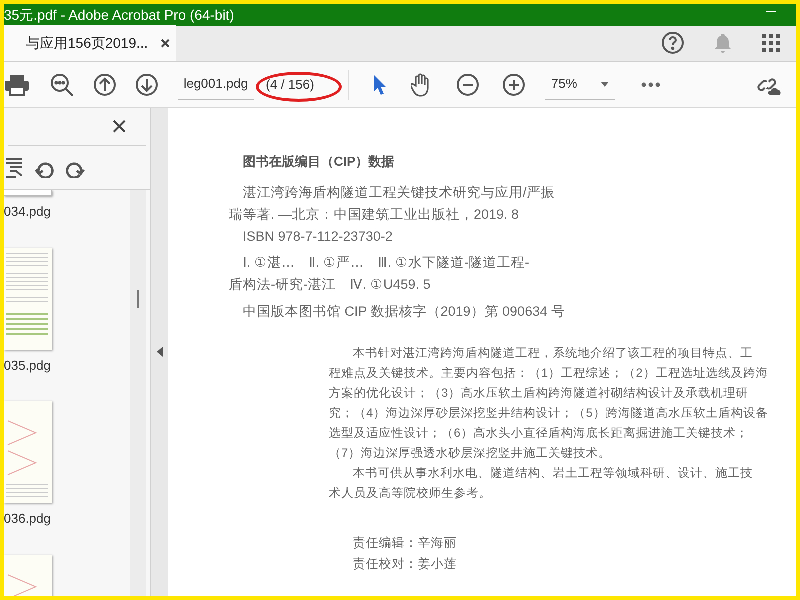  What do you see at coordinates (17, 85) in the screenshot?
I see `print-icon` at bounding box center [17, 85].